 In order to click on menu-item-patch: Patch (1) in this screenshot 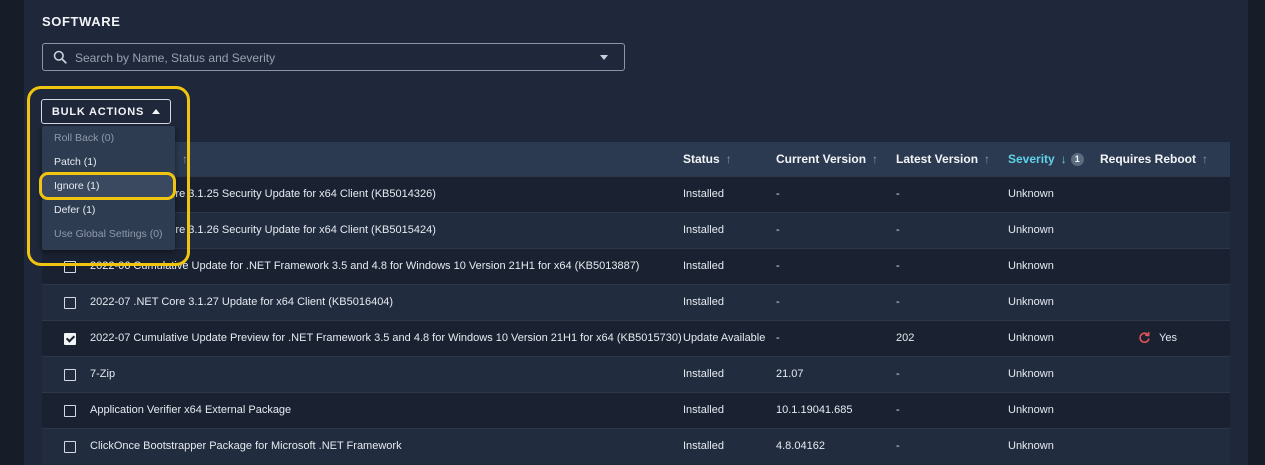, I will do `click(108, 162)`.